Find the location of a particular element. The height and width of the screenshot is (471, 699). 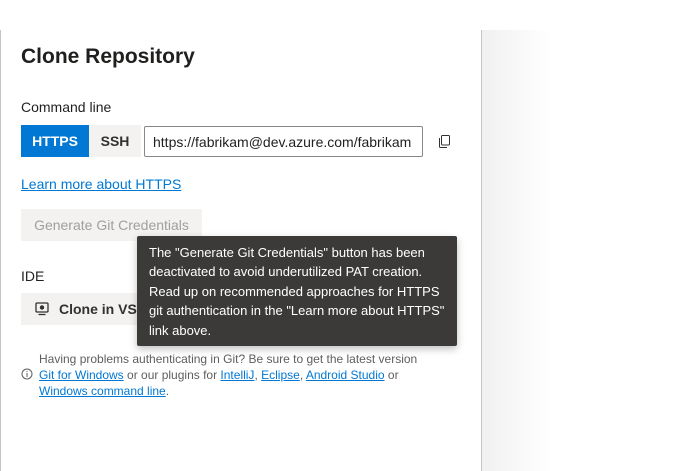

panel-left-border is located at coordinates (0, 250).